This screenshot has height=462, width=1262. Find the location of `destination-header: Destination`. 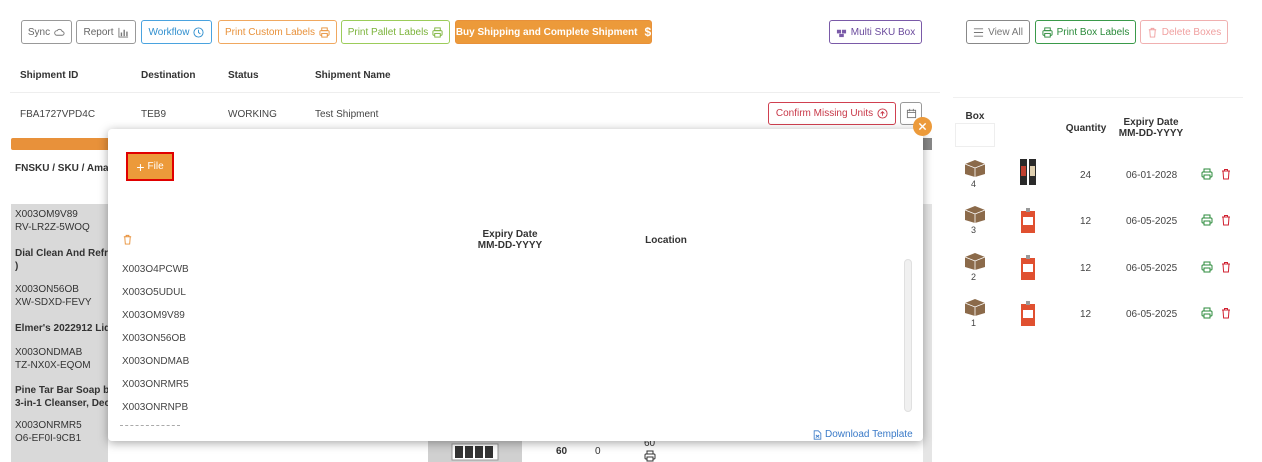

destination-header: Destination is located at coordinates (168, 75).